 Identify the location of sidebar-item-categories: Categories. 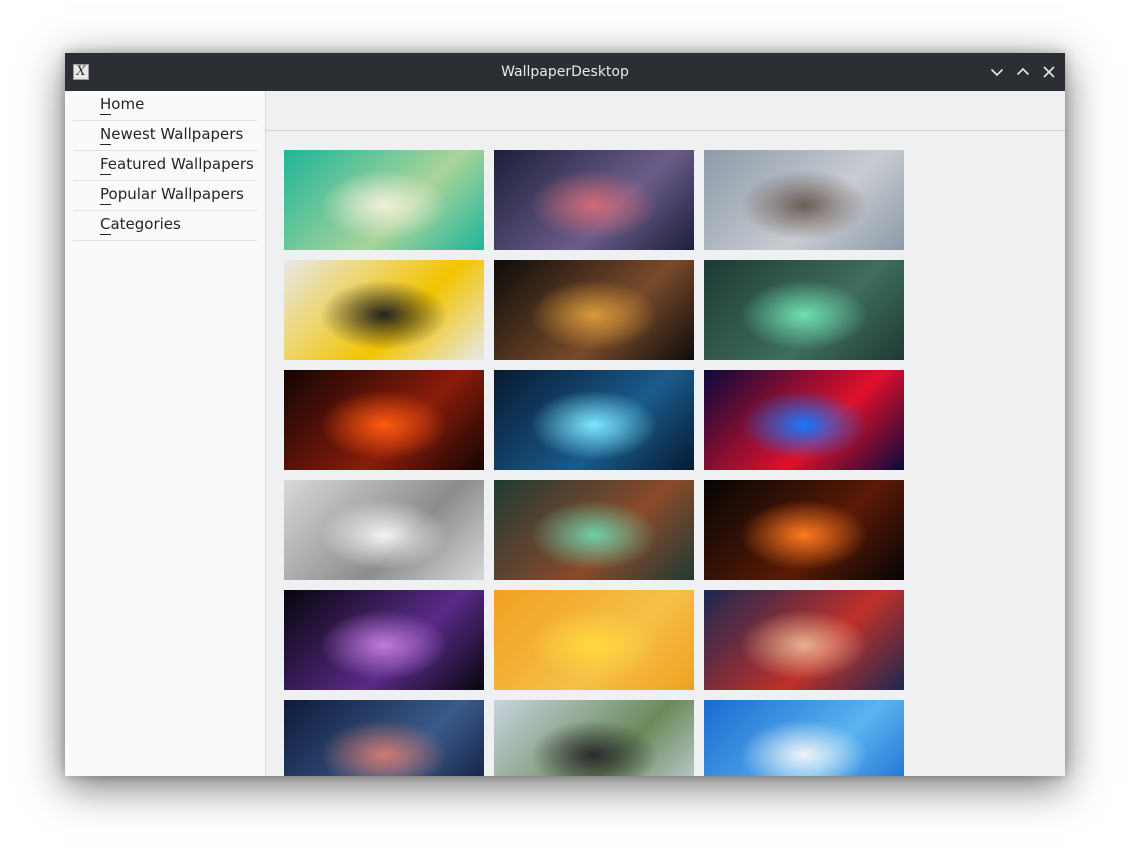
(165, 226).